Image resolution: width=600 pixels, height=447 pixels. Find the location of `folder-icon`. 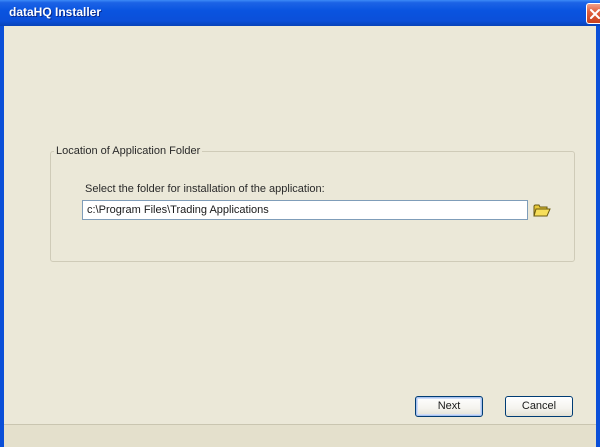

folder-icon is located at coordinates (542, 210).